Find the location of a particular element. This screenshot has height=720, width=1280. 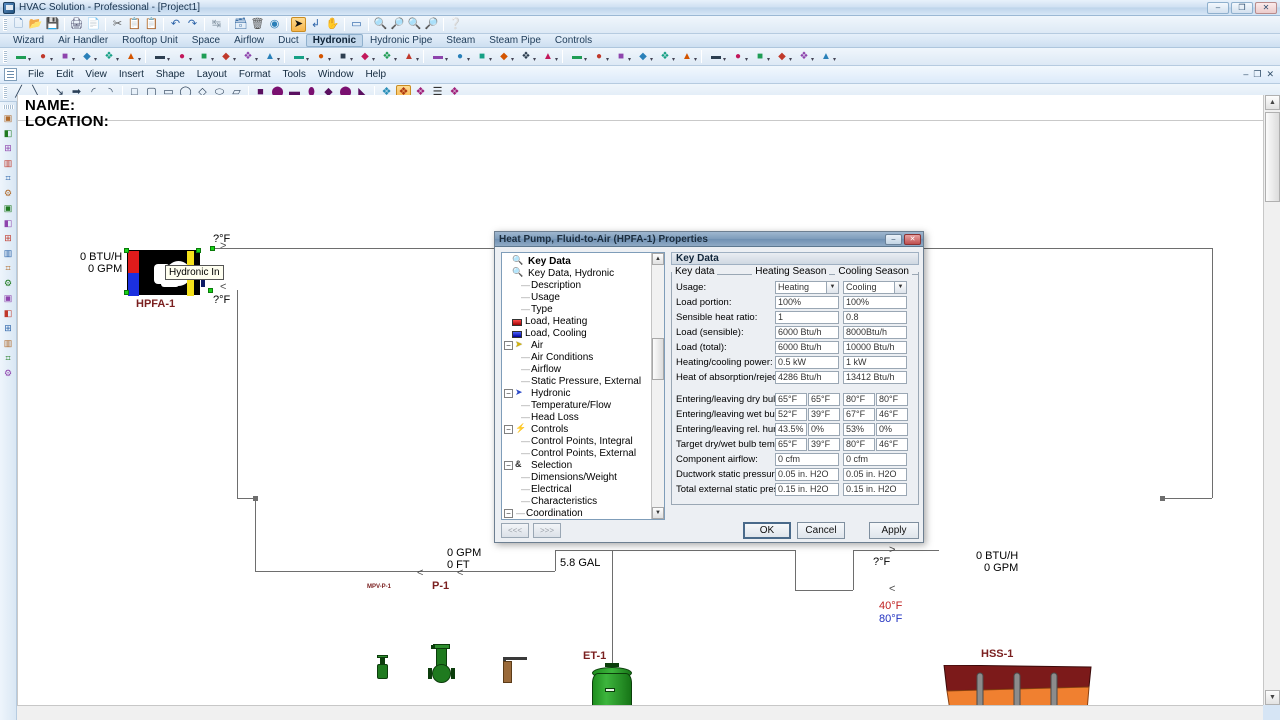

strainer-body is located at coordinates (507, 672).